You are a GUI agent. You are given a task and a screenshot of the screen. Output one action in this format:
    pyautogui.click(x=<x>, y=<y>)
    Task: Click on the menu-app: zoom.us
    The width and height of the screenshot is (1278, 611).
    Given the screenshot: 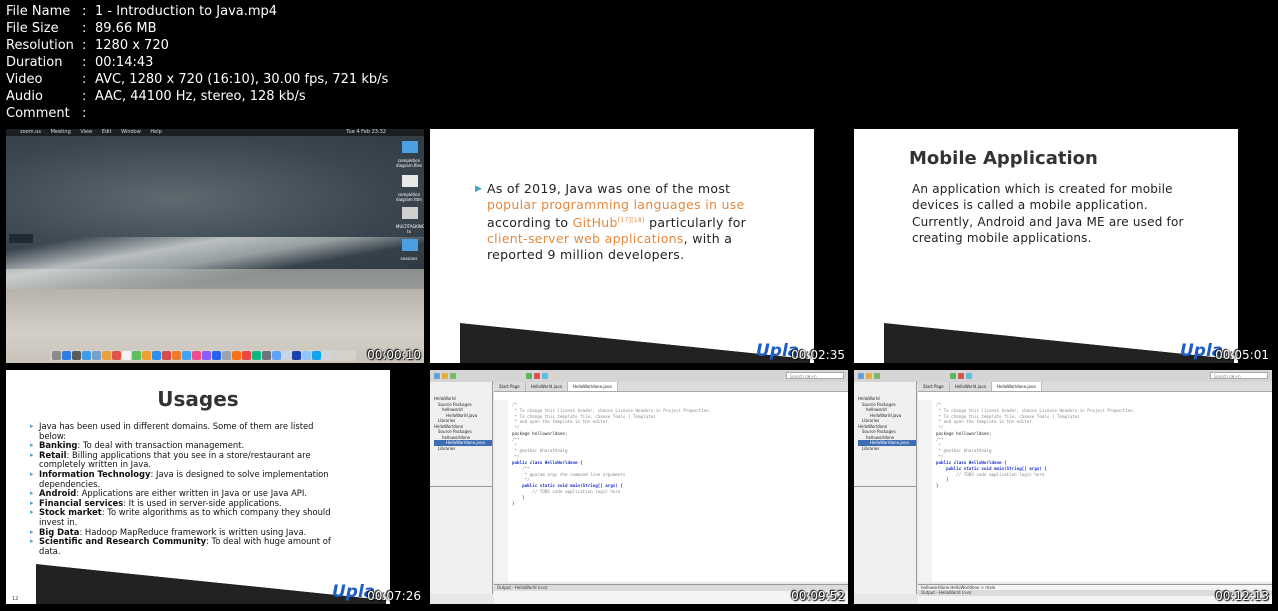 What is the action you would take?
    pyautogui.click(x=30, y=132)
    